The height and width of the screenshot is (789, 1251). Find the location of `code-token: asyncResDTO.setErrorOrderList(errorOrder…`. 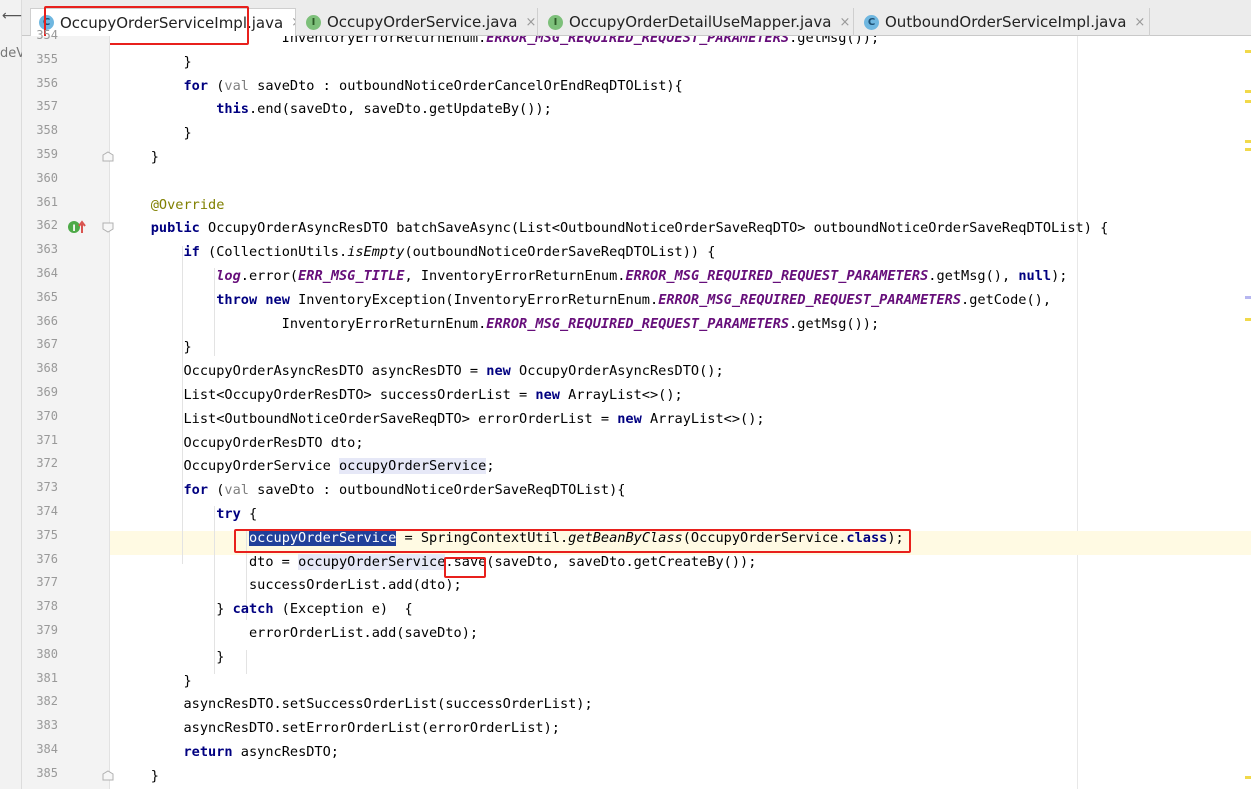

code-token: asyncResDTO.setErrorOrderList(errorOrder… is located at coordinates (339, 728).